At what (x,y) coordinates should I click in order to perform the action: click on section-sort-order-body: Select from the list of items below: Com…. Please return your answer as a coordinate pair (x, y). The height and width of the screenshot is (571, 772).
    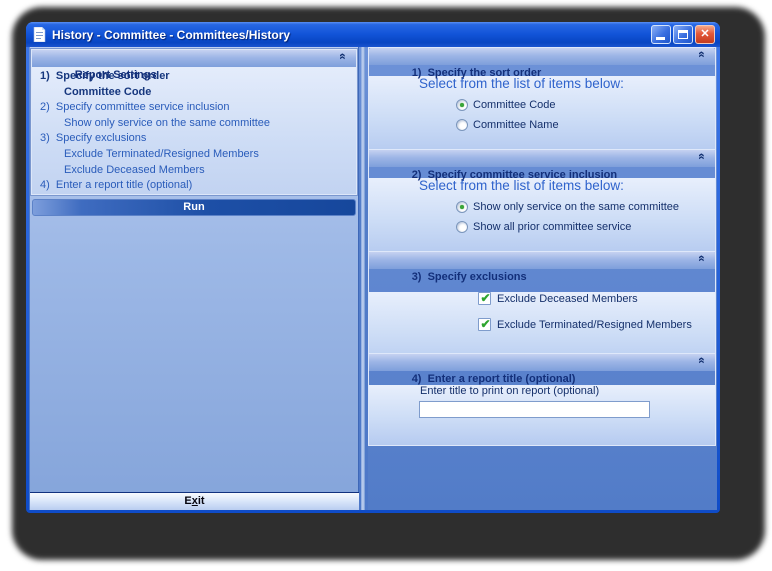
    Looking at the image, I should click on (542, 114).